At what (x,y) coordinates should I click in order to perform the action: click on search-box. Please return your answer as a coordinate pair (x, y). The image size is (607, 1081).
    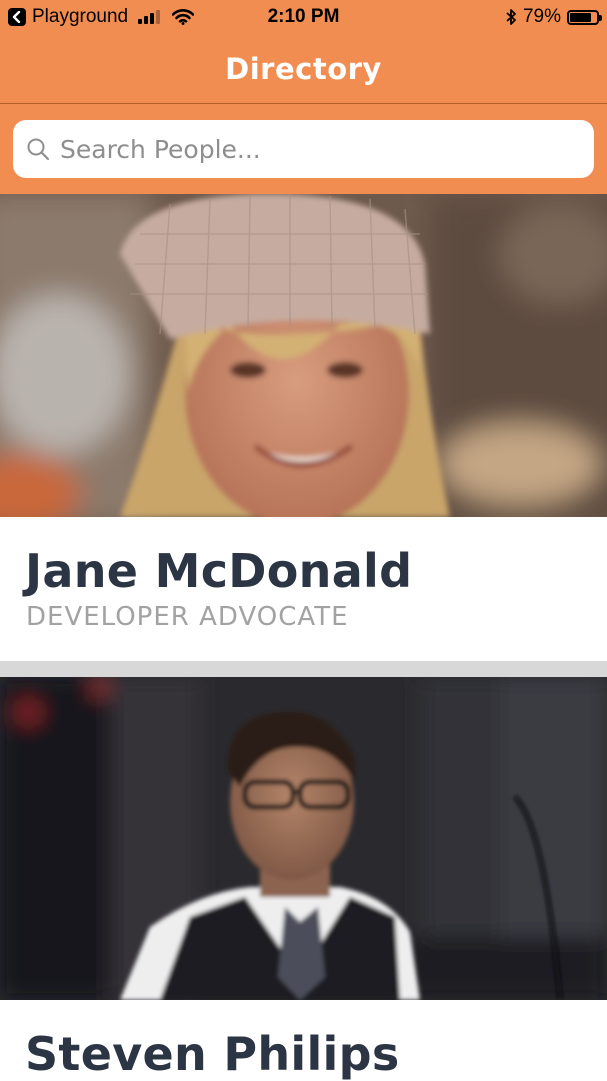
    Looking at the image, I should click on (303, 149).